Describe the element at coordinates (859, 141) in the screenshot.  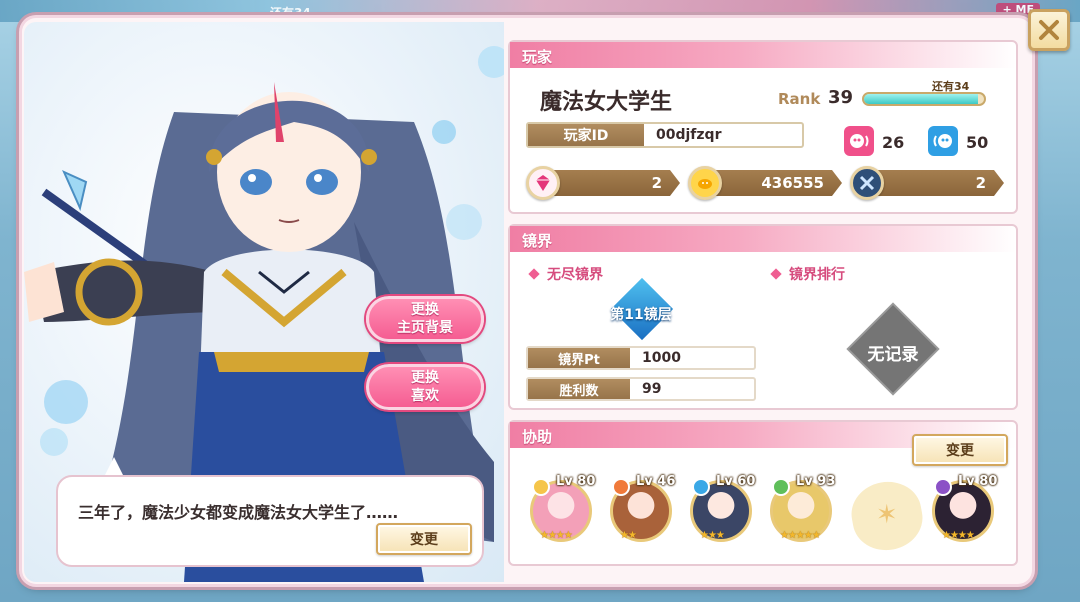
I see `pink-sound-icon` at that location.